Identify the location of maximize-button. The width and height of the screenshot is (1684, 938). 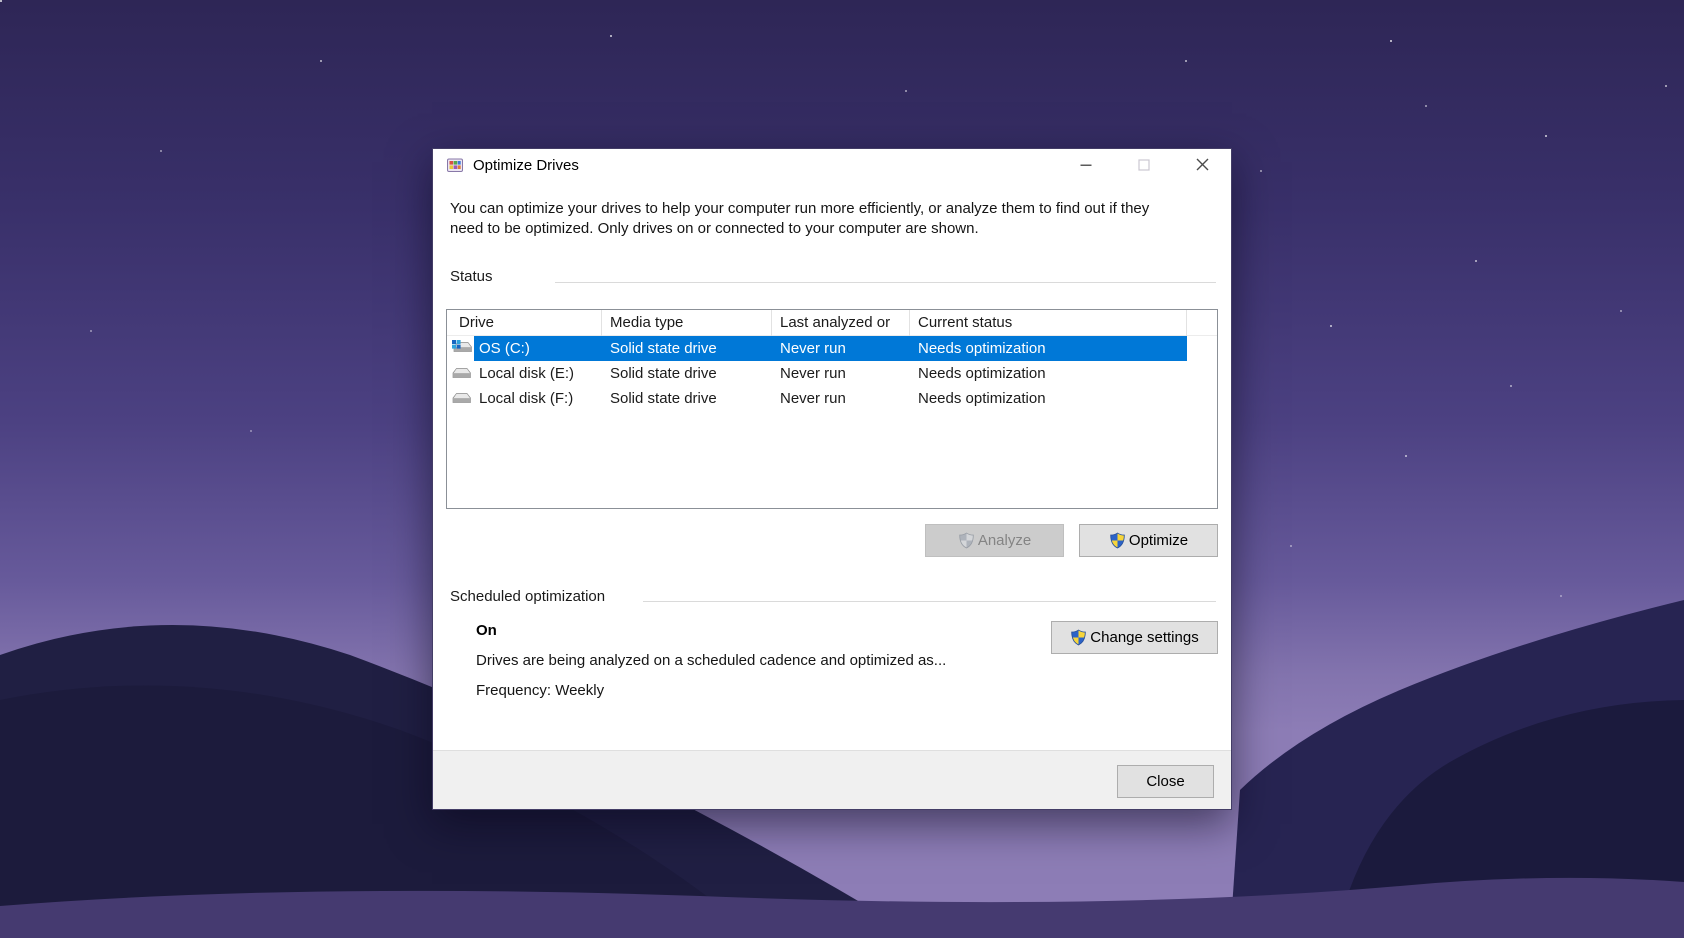
(1144, 164).